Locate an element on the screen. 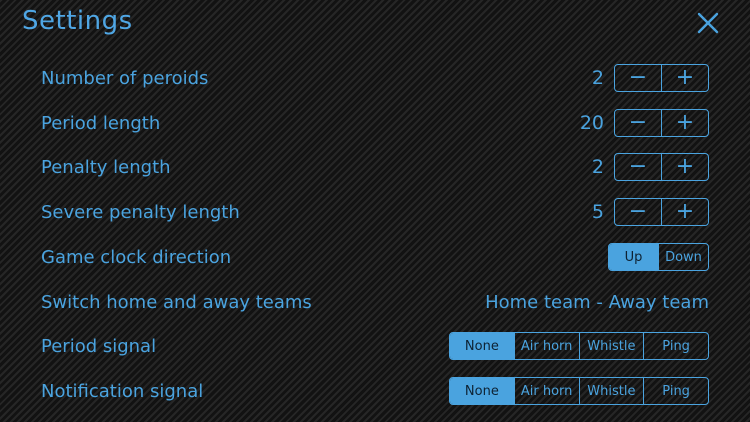 This screenshot has height=422, width=750. severe-penalty-stepper: − + is located at coordinates (661, 212).